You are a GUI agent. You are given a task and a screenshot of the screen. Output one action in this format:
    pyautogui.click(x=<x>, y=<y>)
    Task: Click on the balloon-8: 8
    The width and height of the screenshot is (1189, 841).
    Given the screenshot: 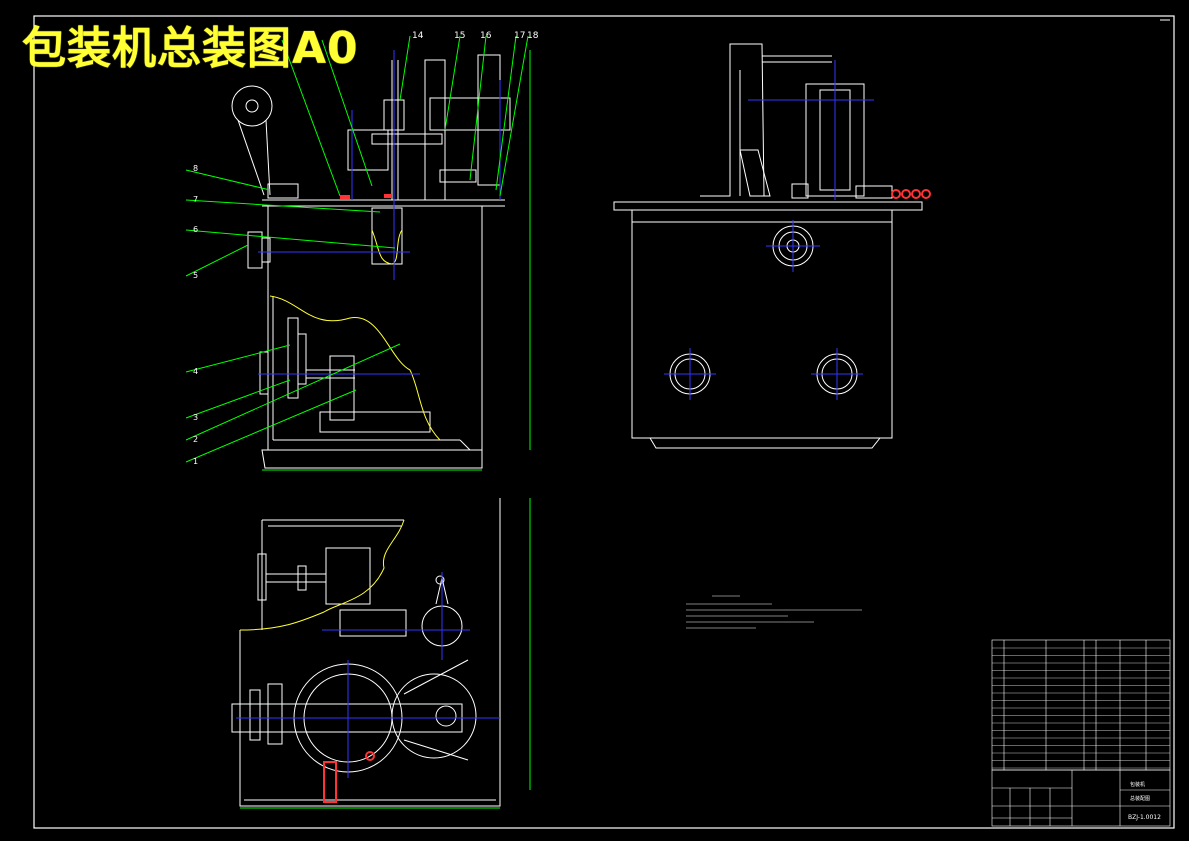 What is the action you would take?
    pyautogui.click(x=195, y=168)
    